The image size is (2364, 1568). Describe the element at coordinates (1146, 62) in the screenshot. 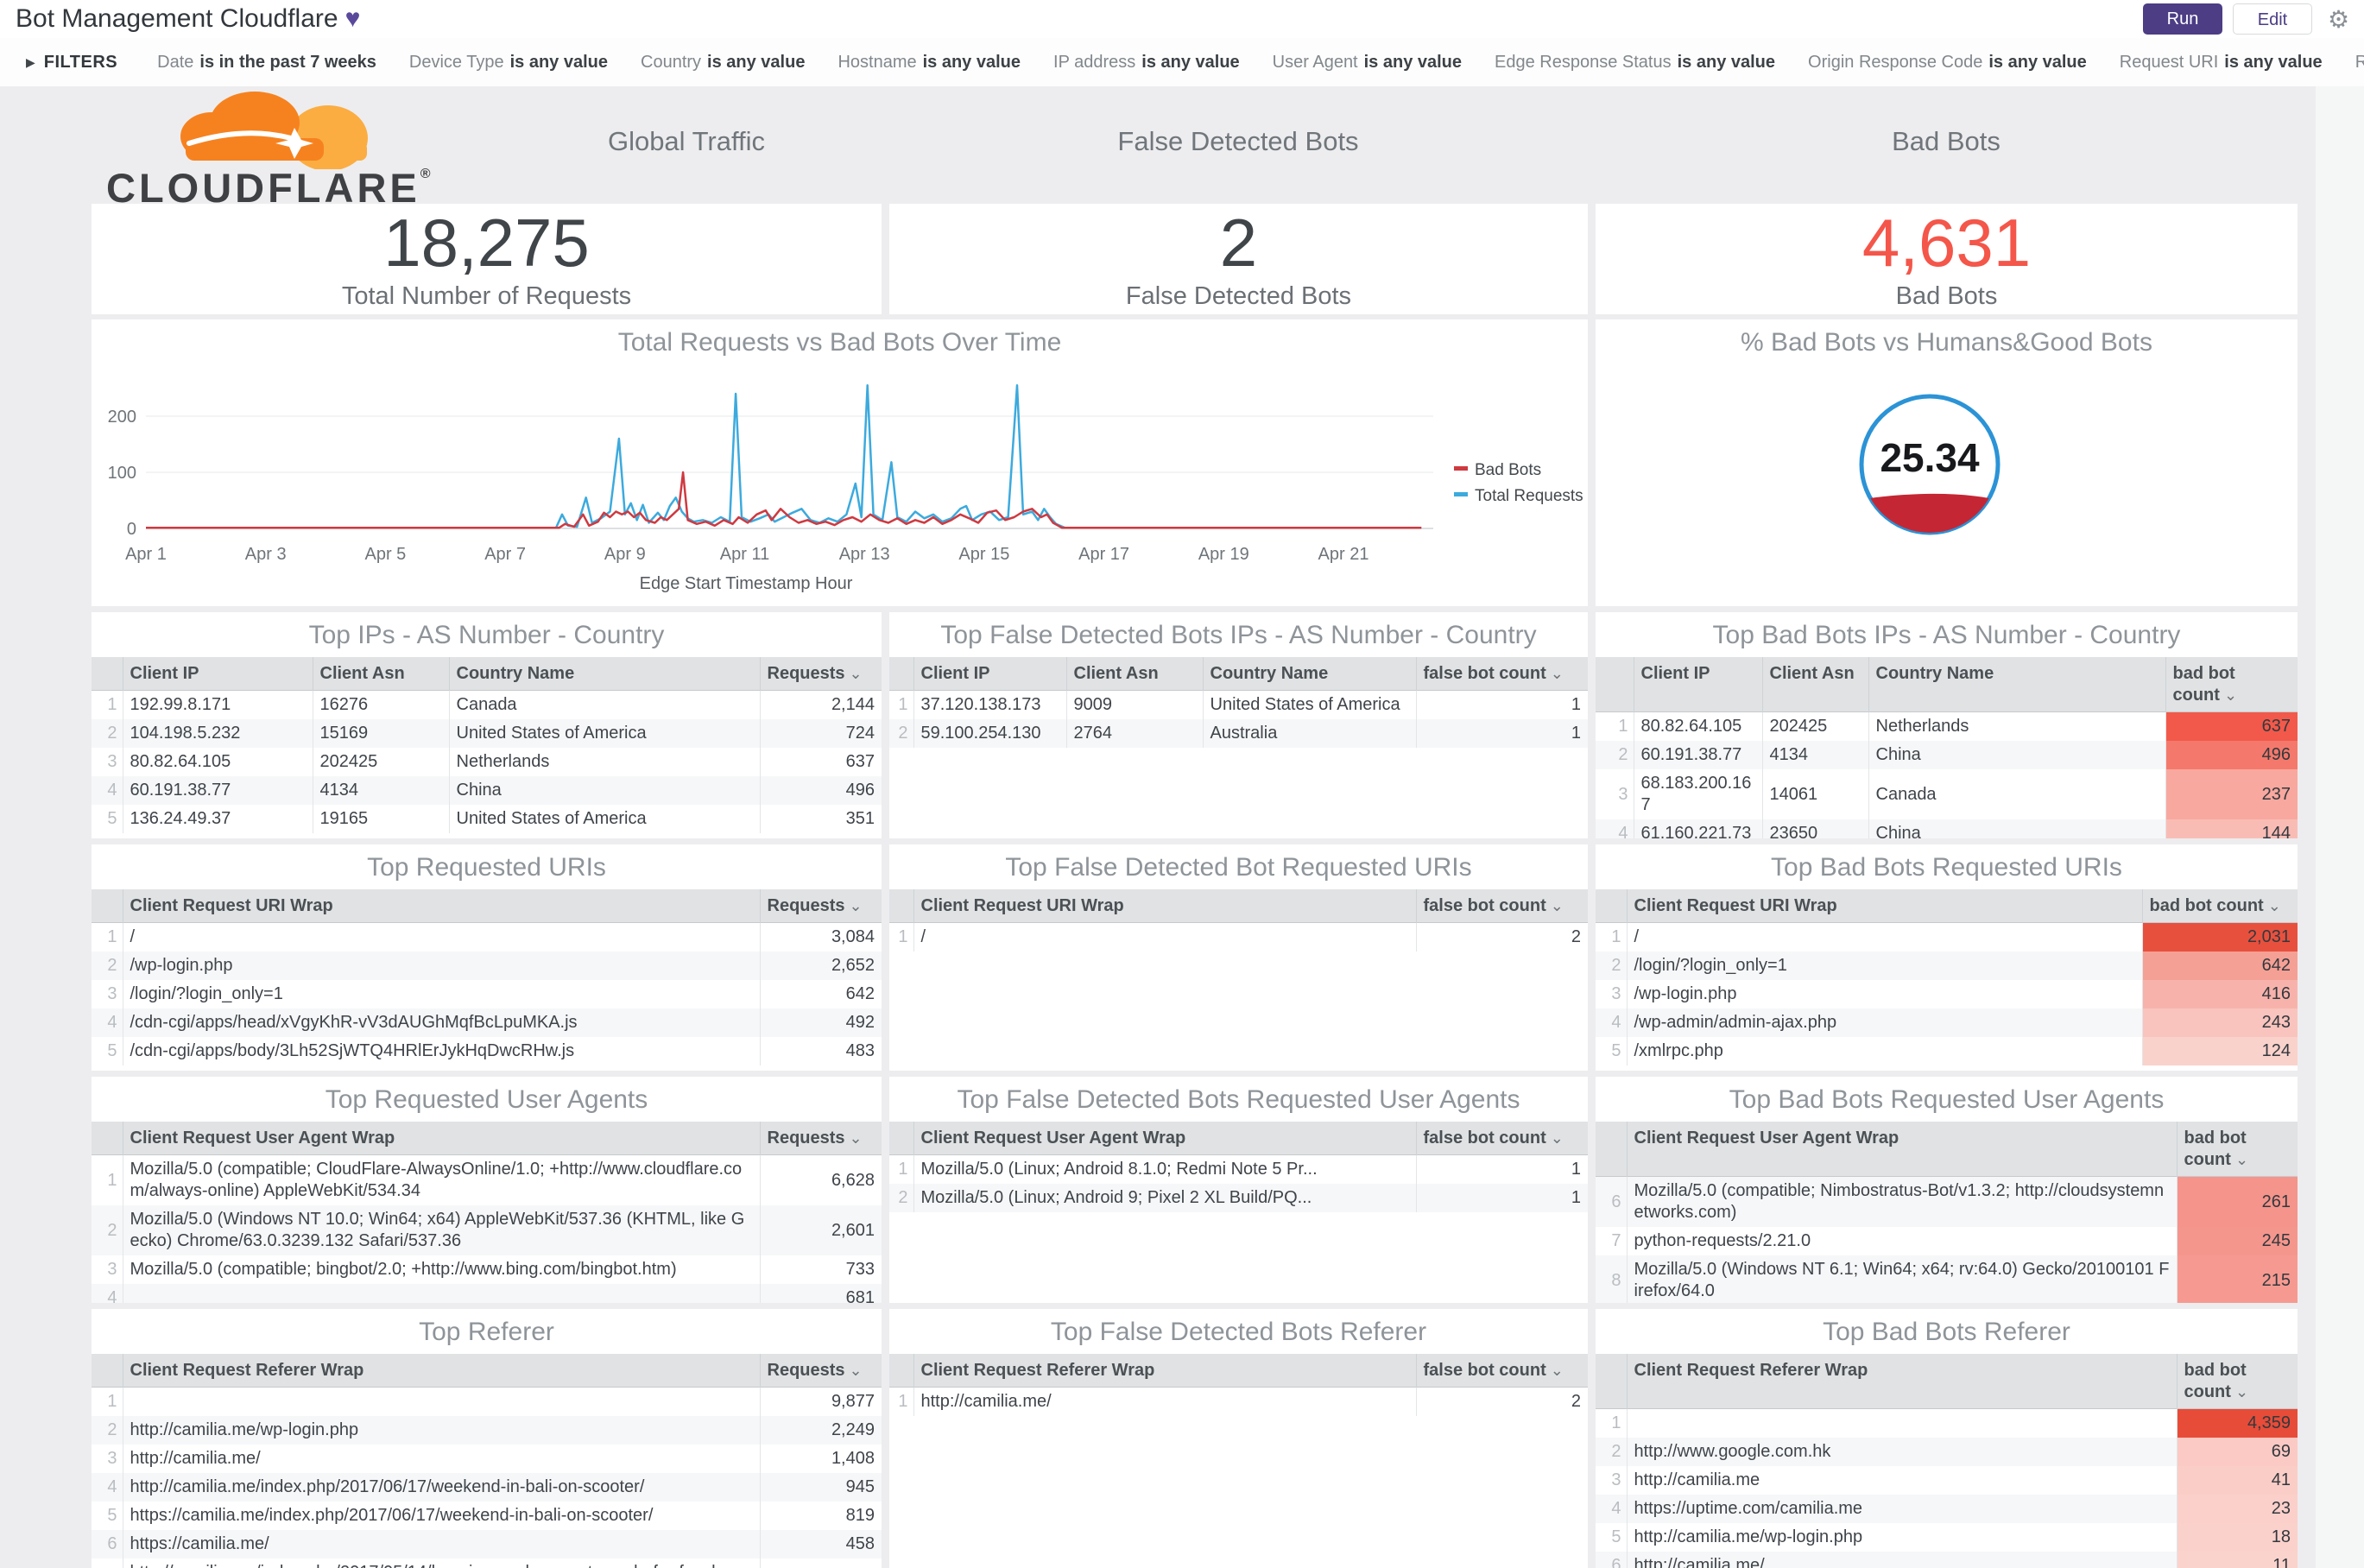

I see `filter-item: IP address is any value` at that location.